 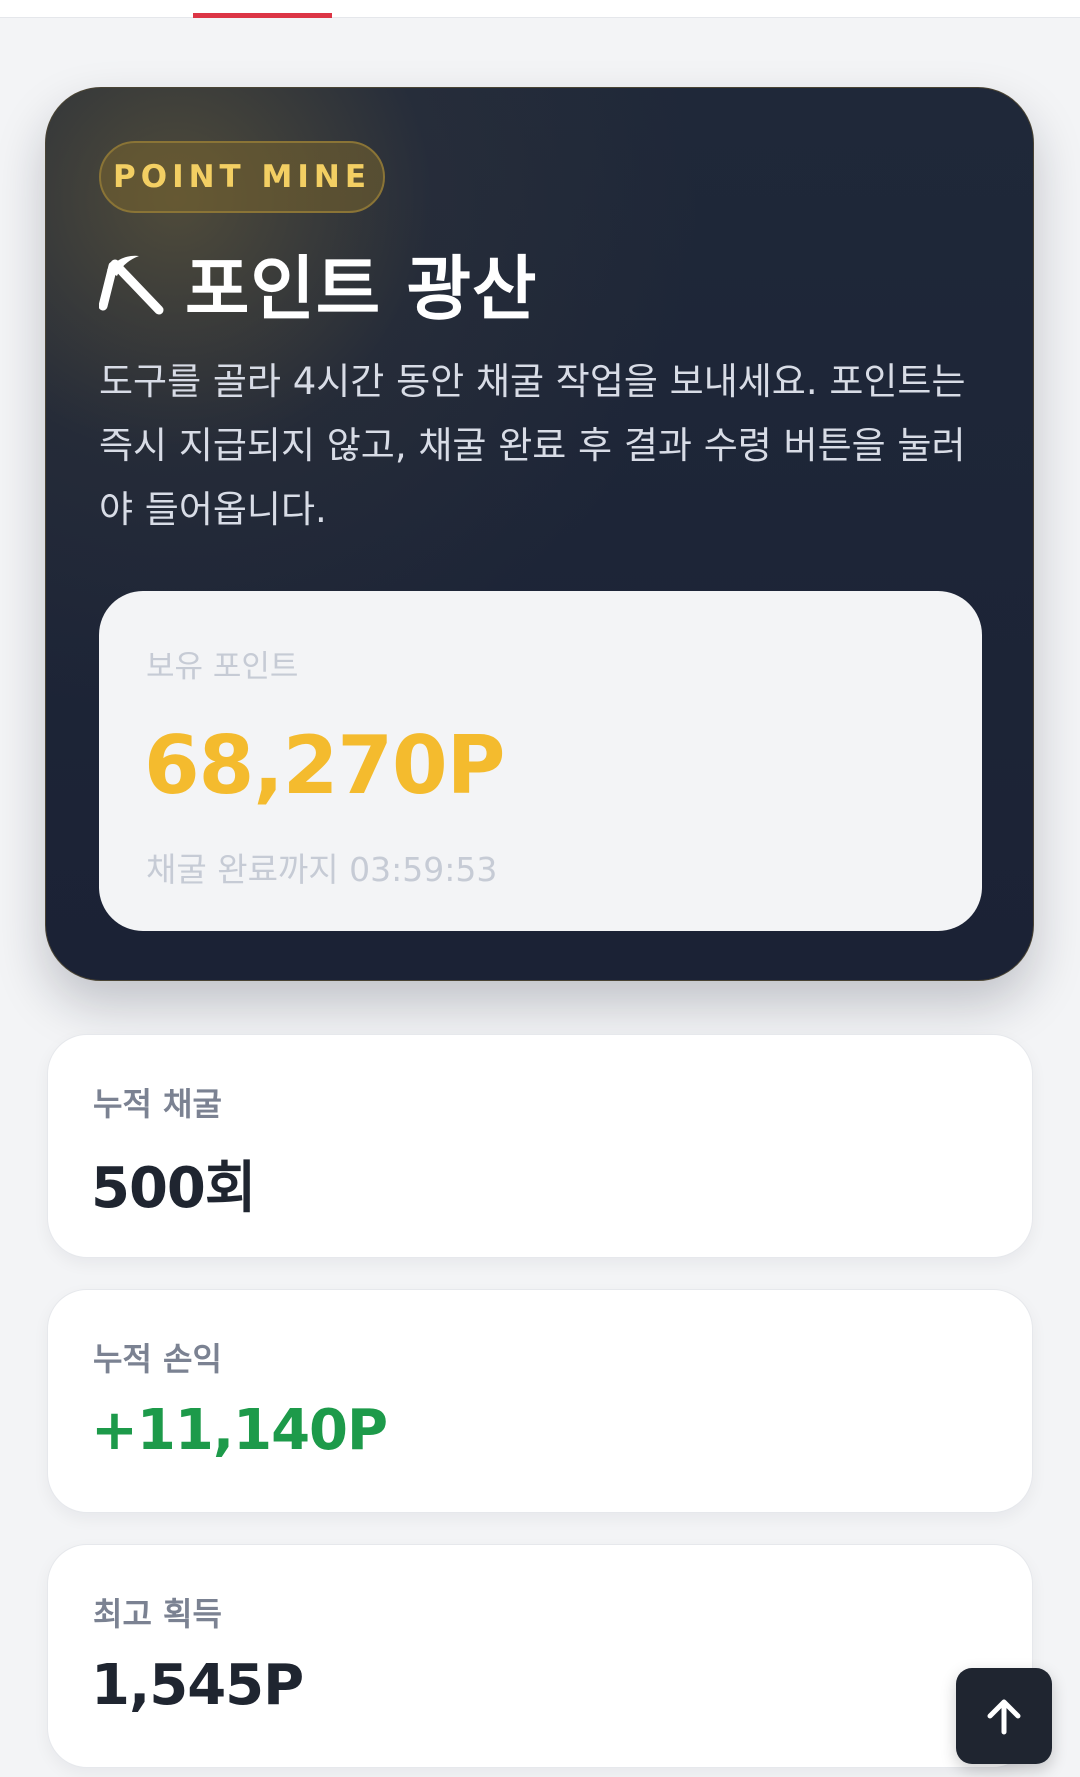 I want to click on mining-timer: 채굴 완료까지 03:59:53, so click(x=322, y=869).